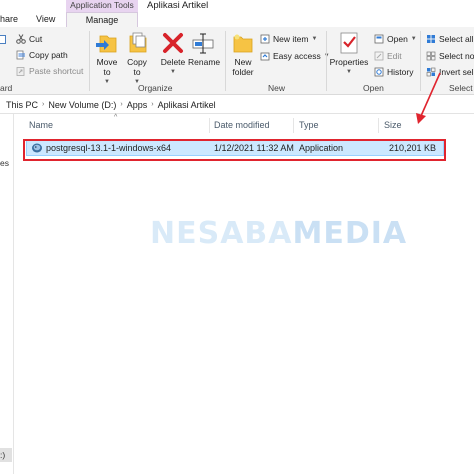 The image size is (474, 474). Describe the element at coordinates (379, 56) in the screenshot. I see `edit-icon` at that location.